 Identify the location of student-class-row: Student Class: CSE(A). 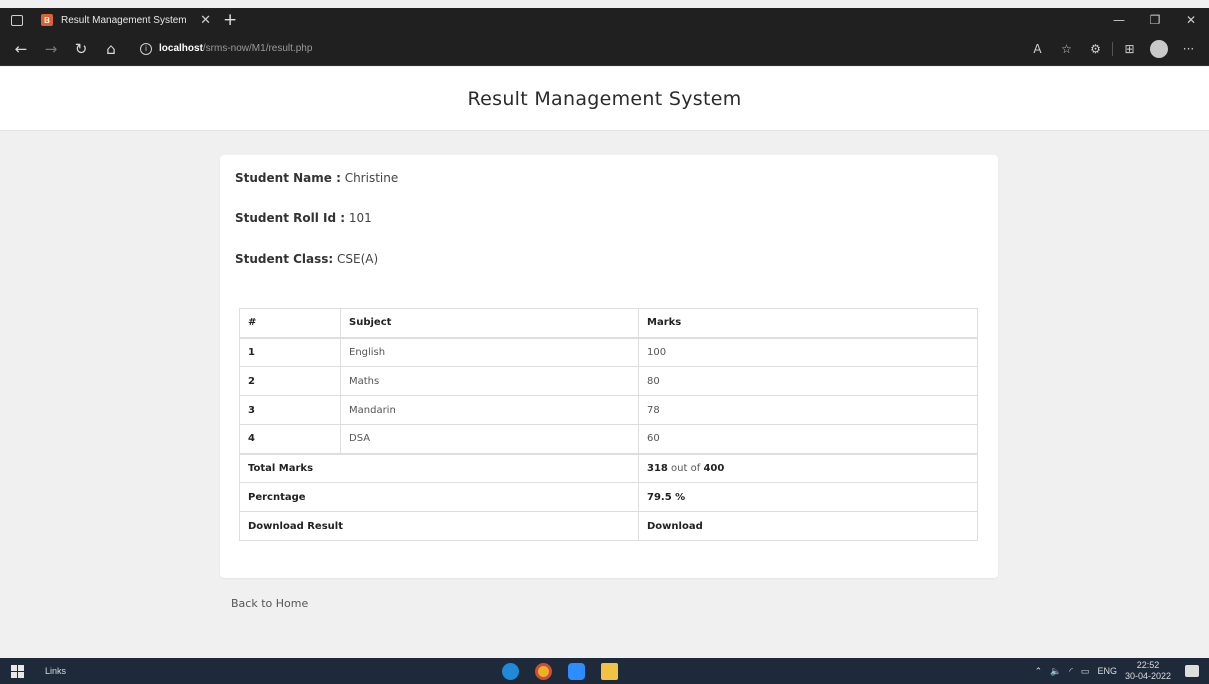
(306, 259).